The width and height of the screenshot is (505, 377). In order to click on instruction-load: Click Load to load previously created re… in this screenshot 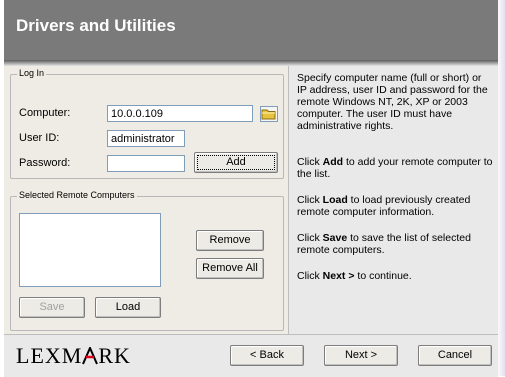, I will do `click(384, 206)`.